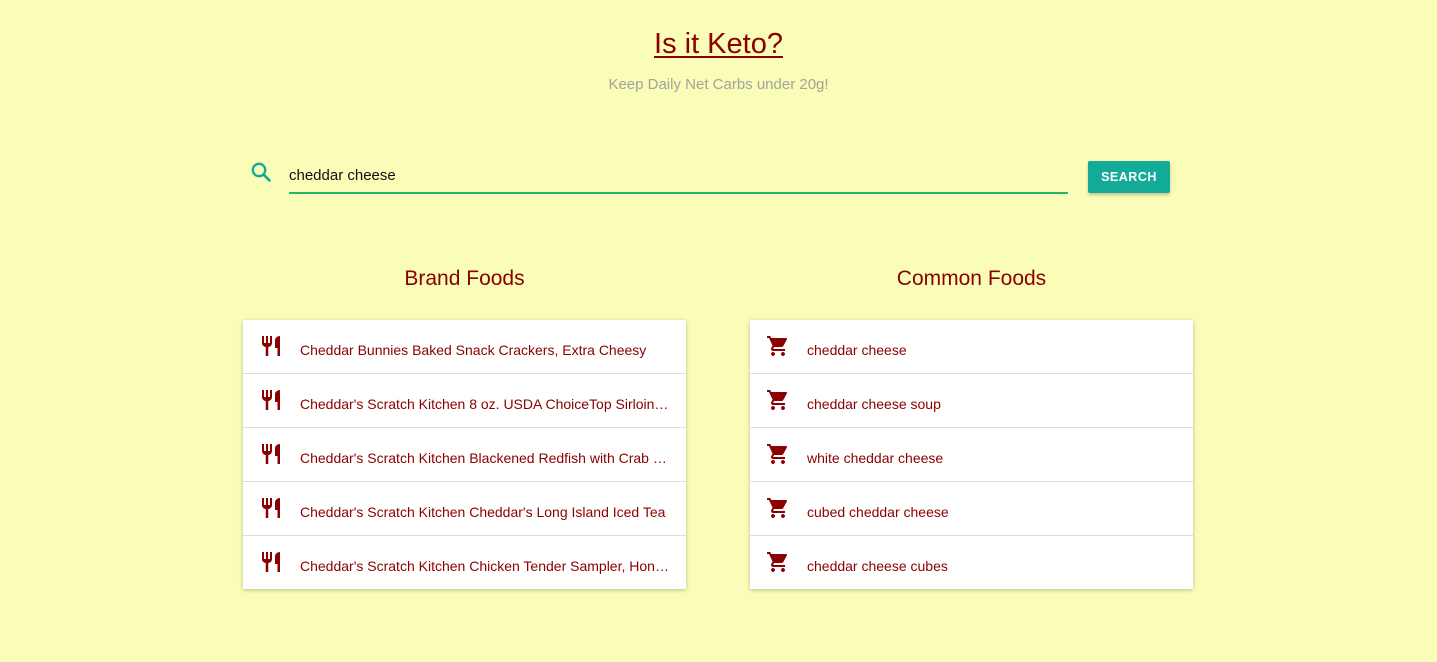 The image size is (1437, 662). What do you see at coordinates (1129, 177) in the screenshot?
I see `search-button: SEARCH` at bounding box center [1129, 177].